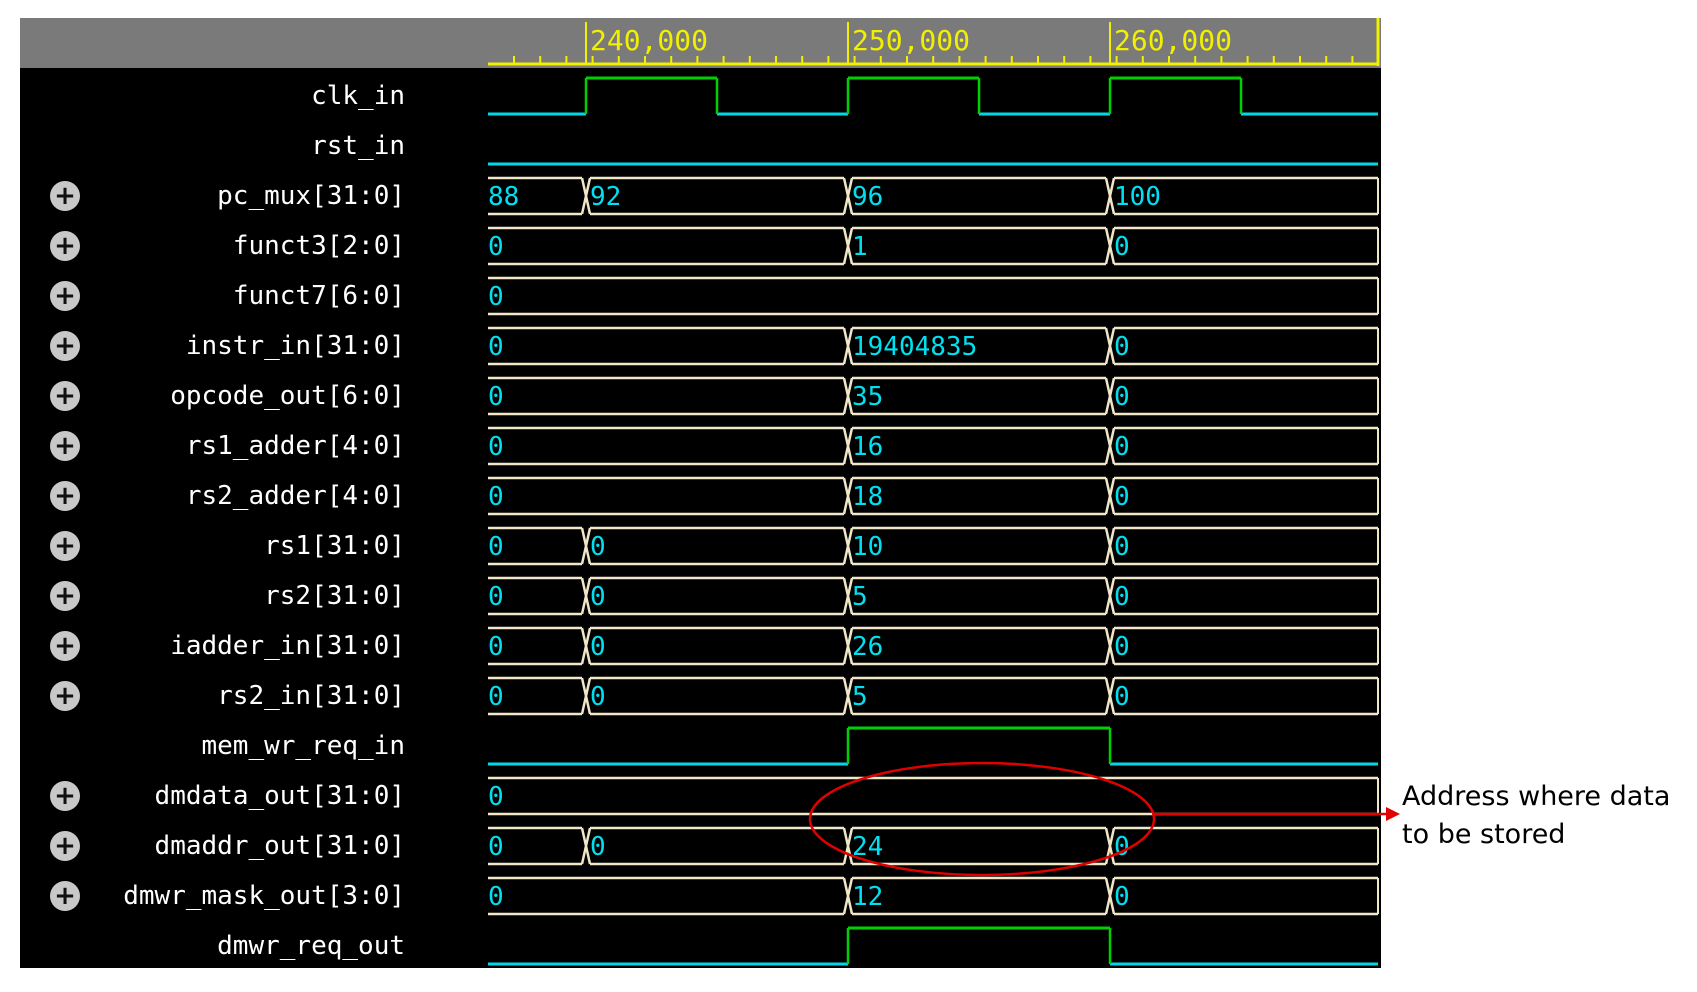 Image resolution: width=1697 pixels, height=992 pixels. What do you see at coordinates (496, 297) in the screenshot?
I see `funct7-value-0: 0` at bounding box center [496, 297].